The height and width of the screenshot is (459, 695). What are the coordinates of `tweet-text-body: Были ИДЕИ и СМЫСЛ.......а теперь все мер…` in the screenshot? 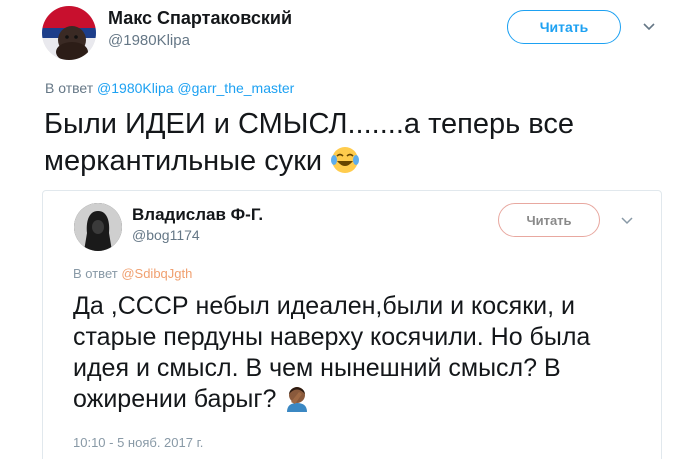 It's located at (309, 142).